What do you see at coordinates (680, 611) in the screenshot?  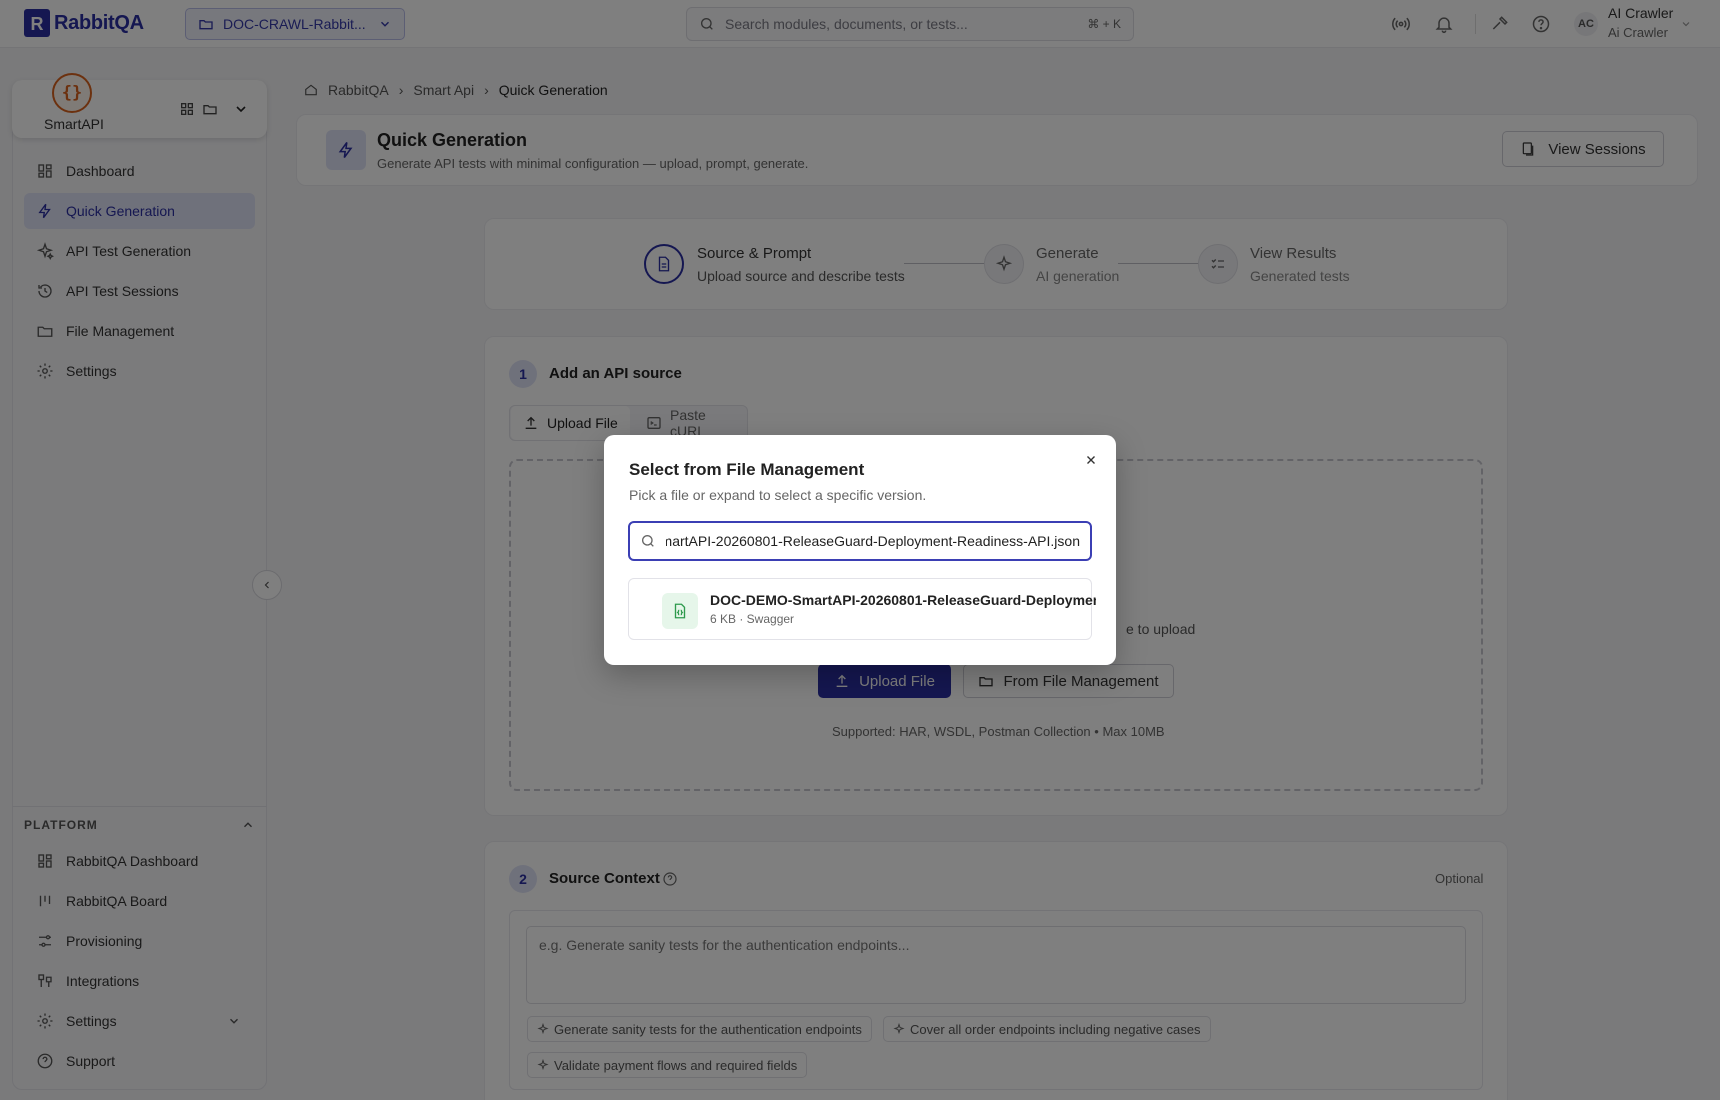 I see `json-file-icon` at bounding box center [680, 611].